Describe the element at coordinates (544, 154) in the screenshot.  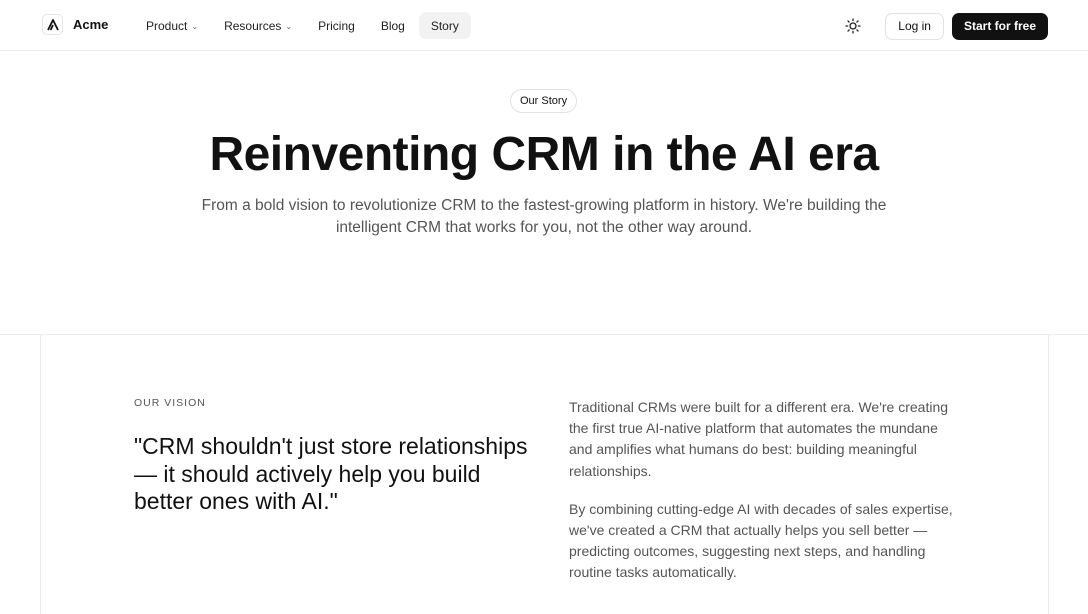
I see `page-title: Reinventing CRM in the AI era` at that location.